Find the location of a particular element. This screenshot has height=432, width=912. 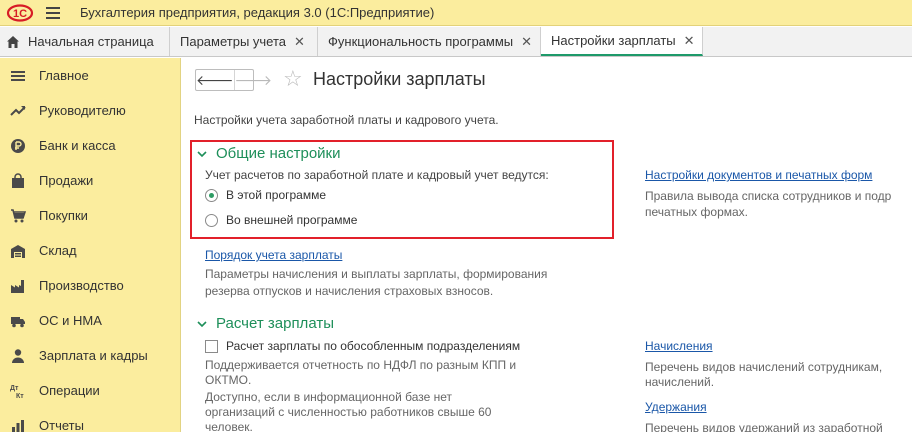

sidebar-item-bank: Банк и касса is located at coordinates (90, 145).